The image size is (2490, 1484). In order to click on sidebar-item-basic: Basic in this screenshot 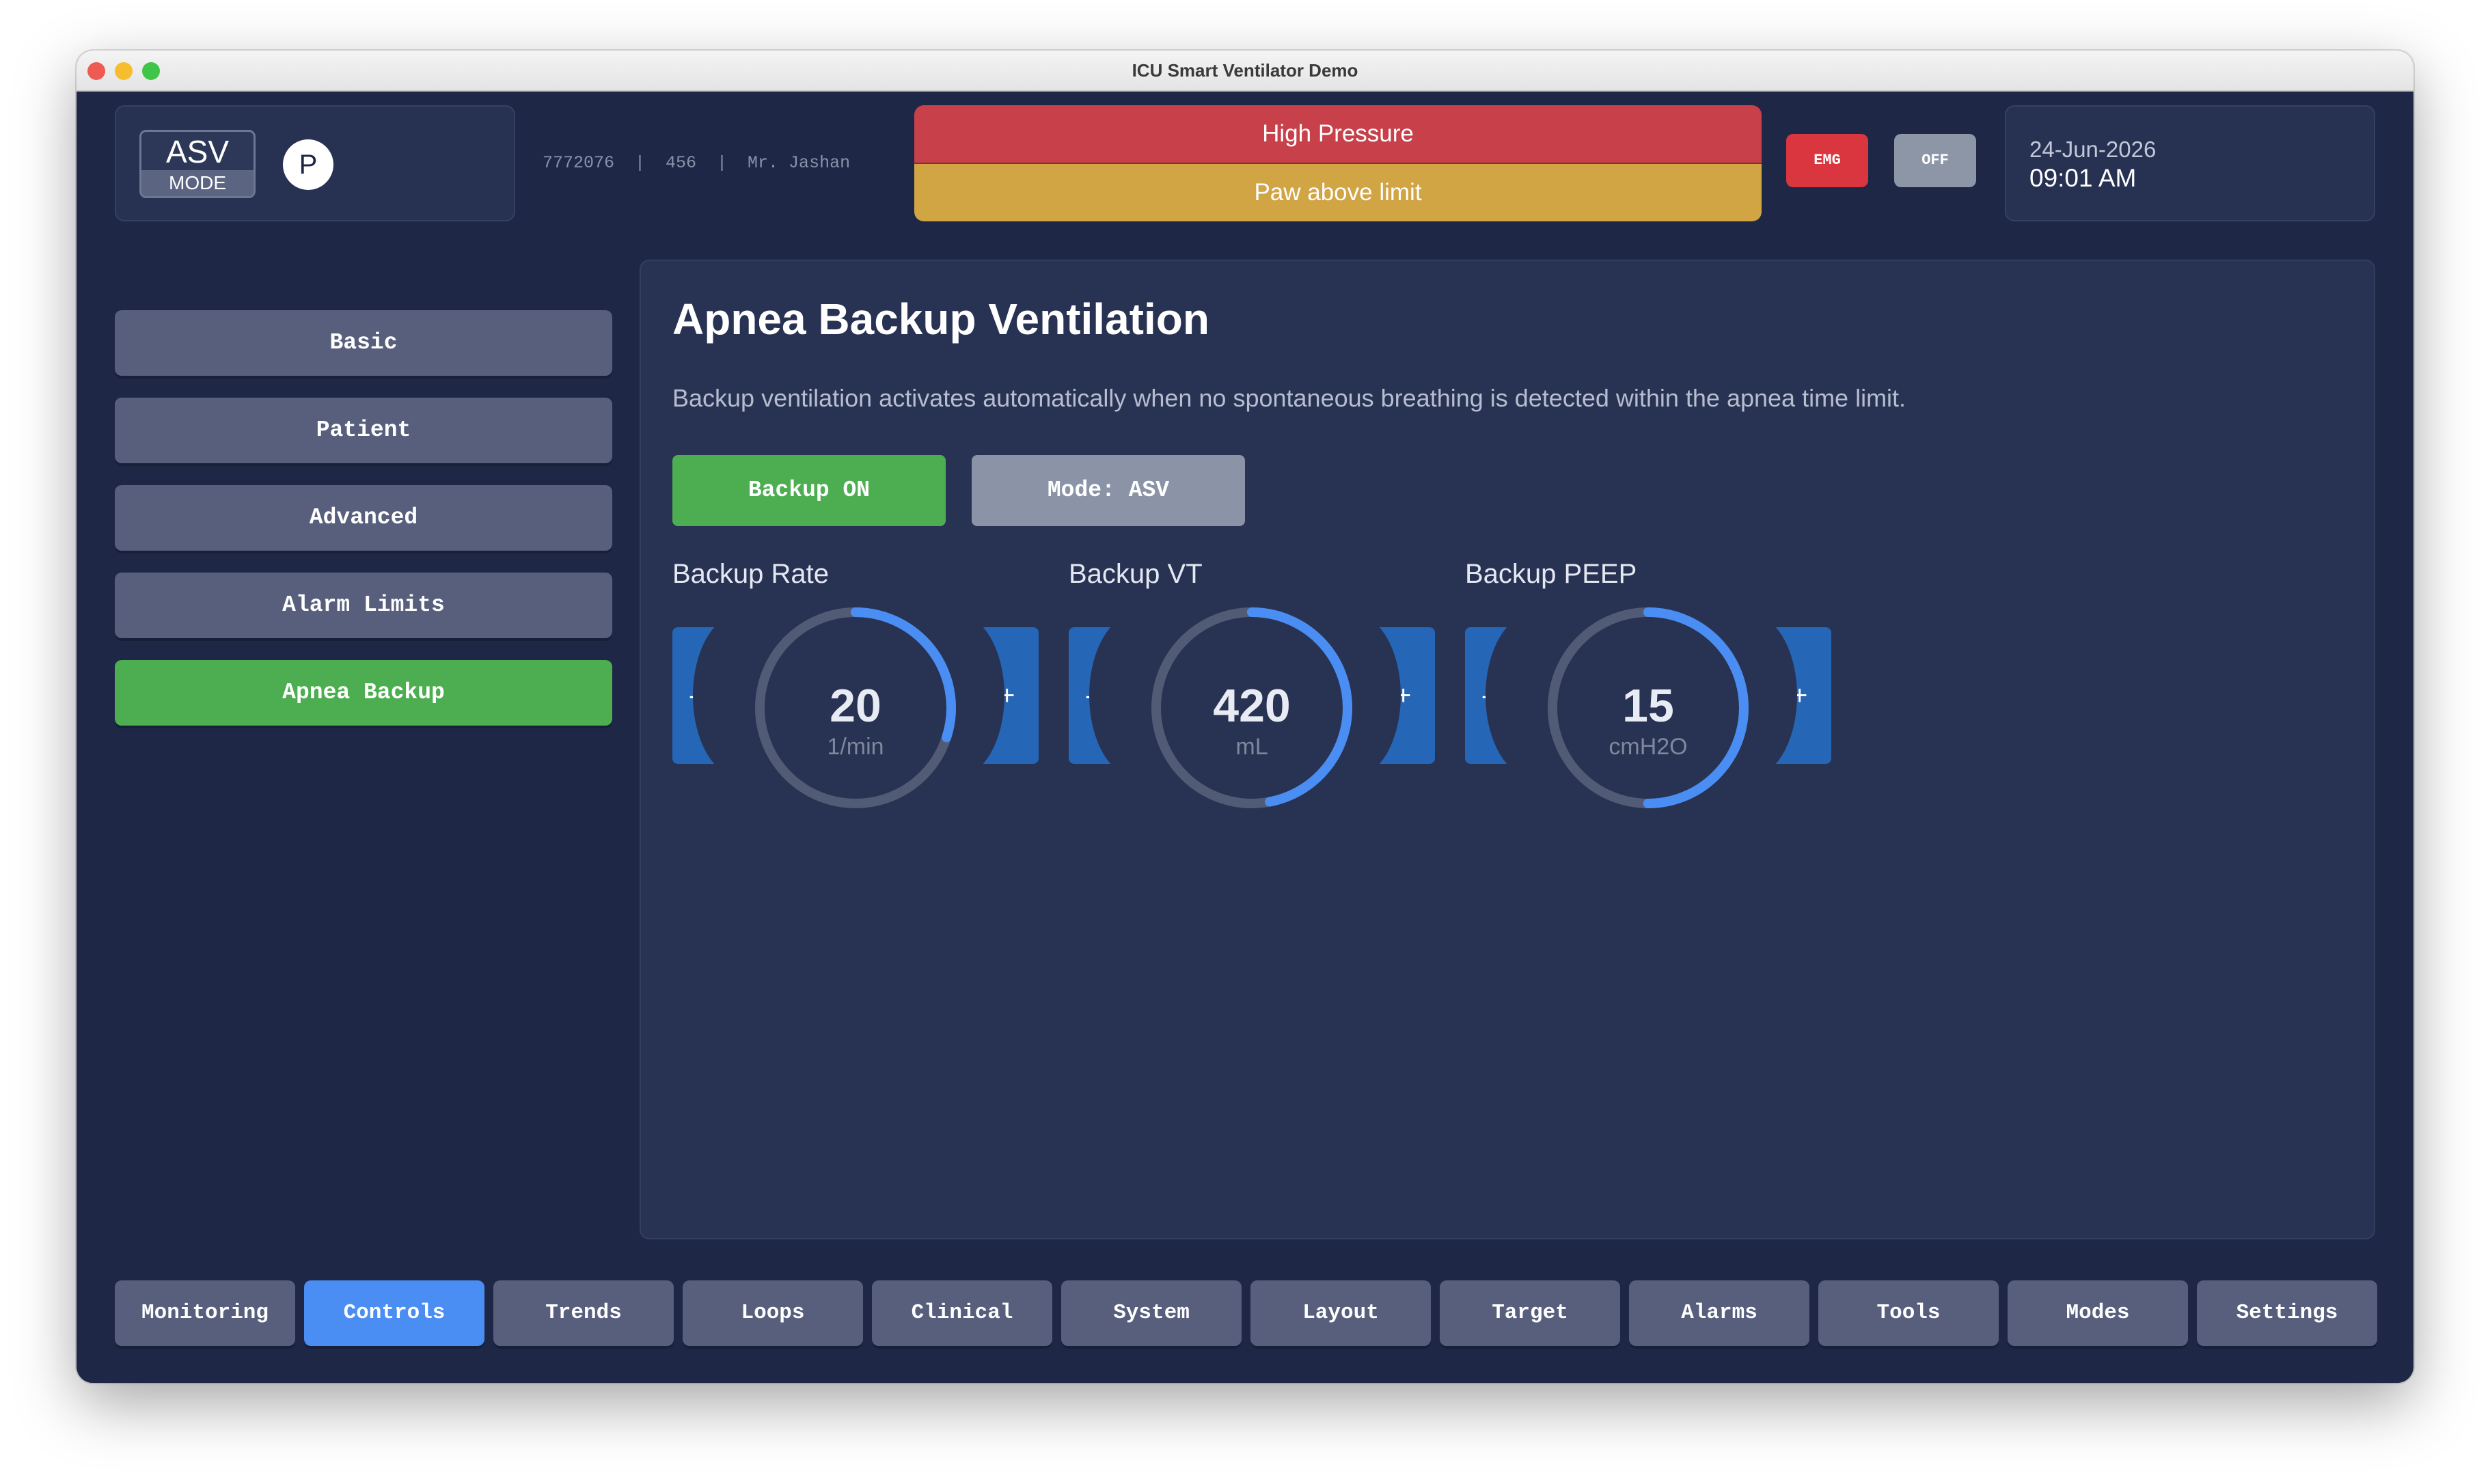, I will do `click(363, 343)`.